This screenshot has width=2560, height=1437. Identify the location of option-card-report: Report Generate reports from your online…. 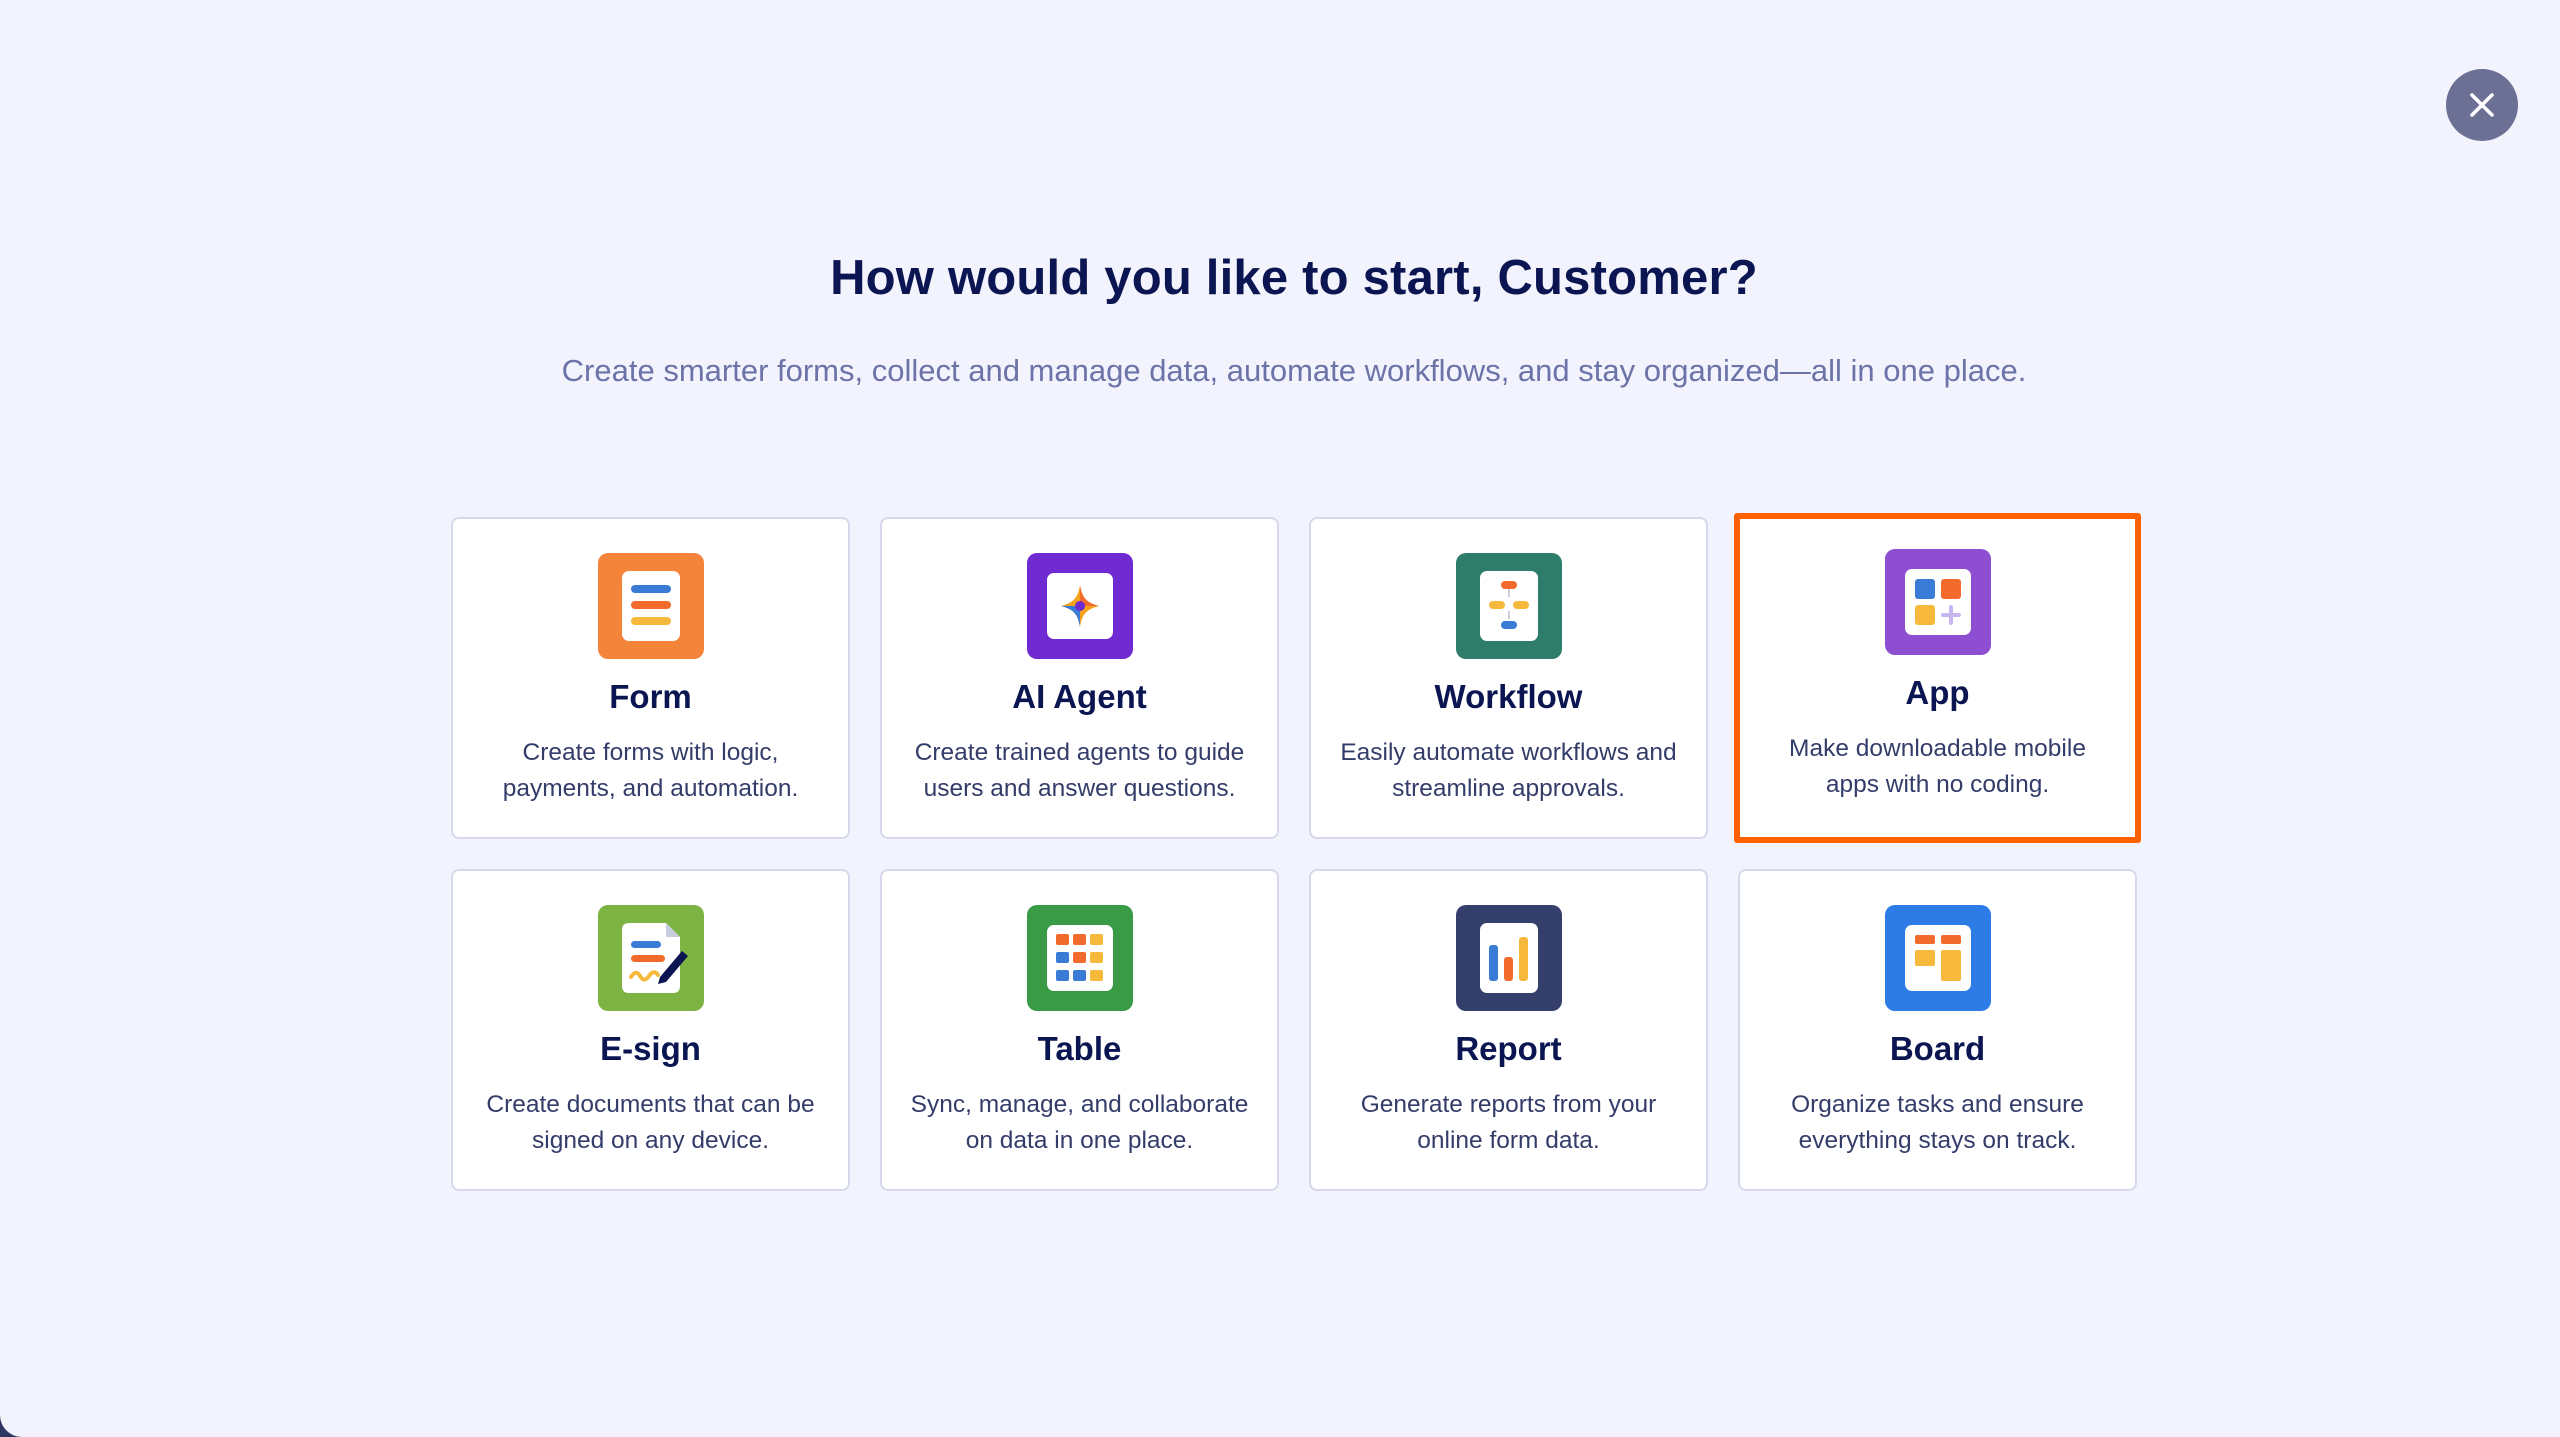
(1508, 1030).